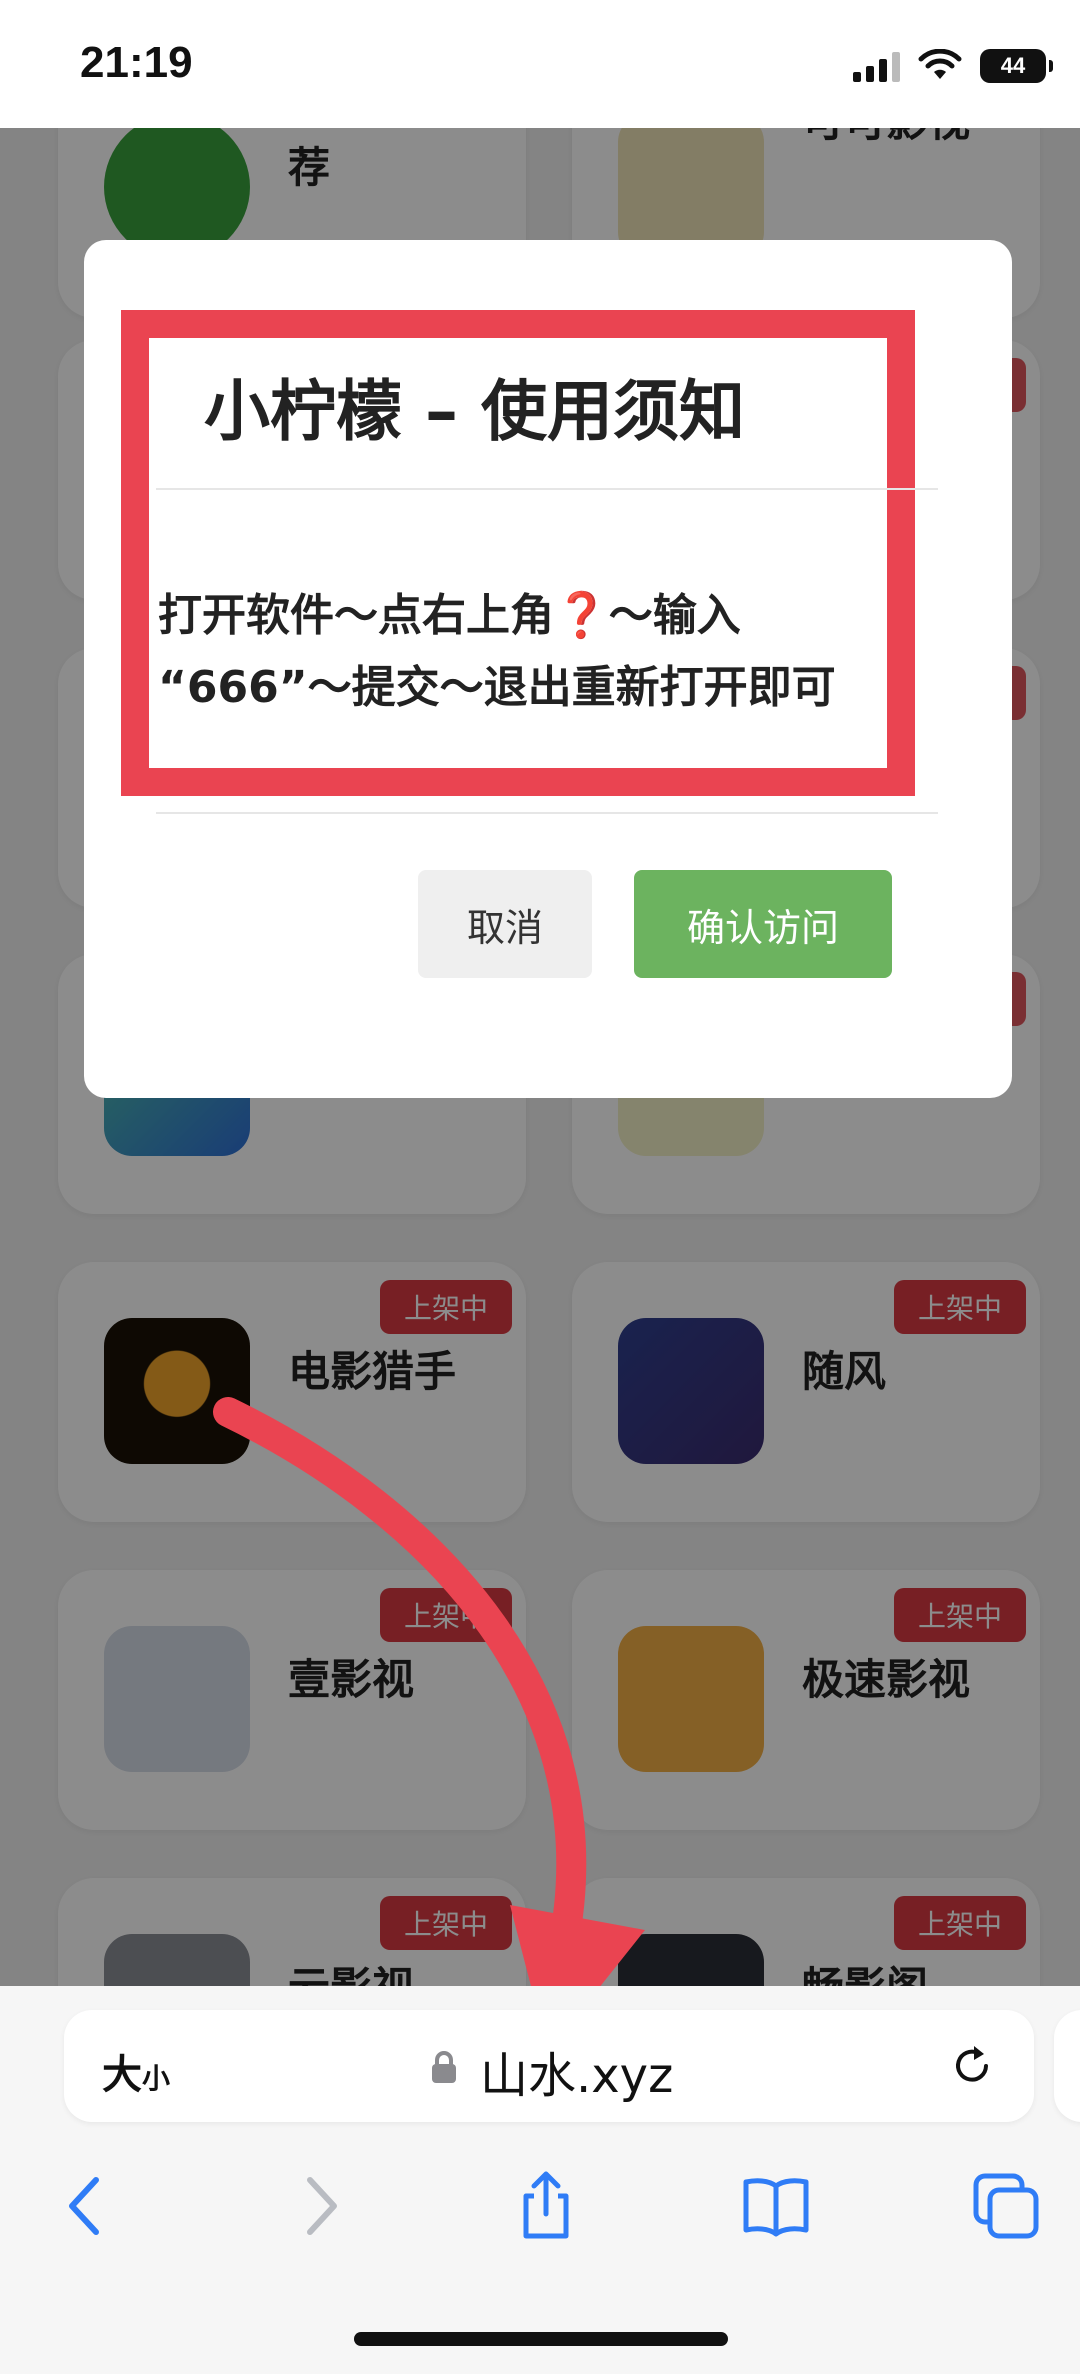  I want to click on wifi-icon, so click(940, 64).